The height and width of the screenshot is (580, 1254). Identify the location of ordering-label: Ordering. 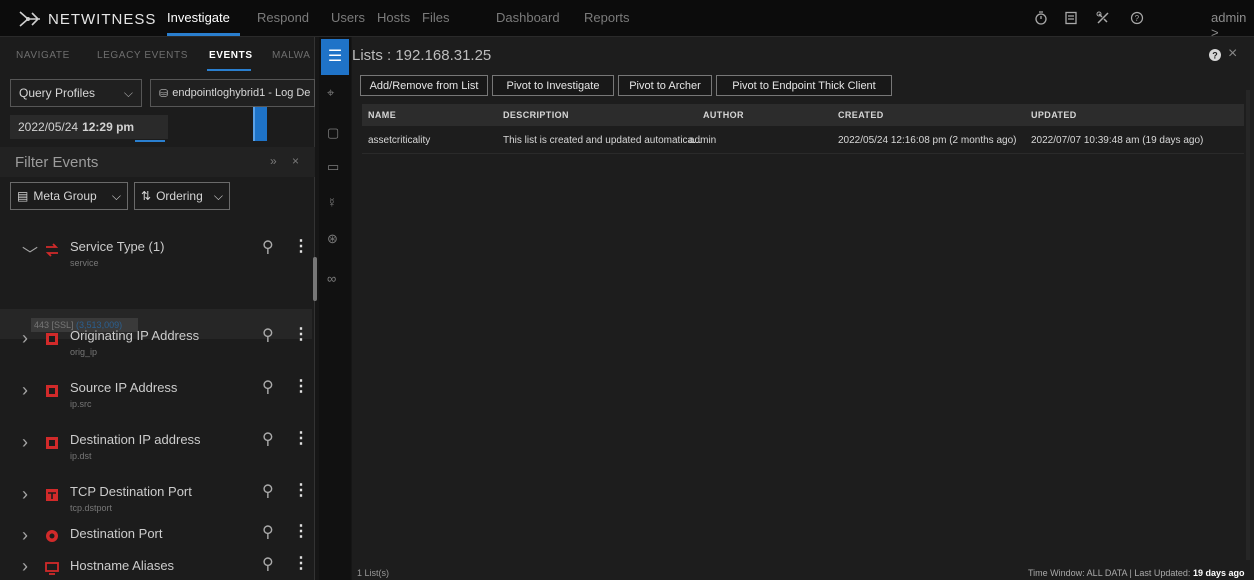
(179, 196).